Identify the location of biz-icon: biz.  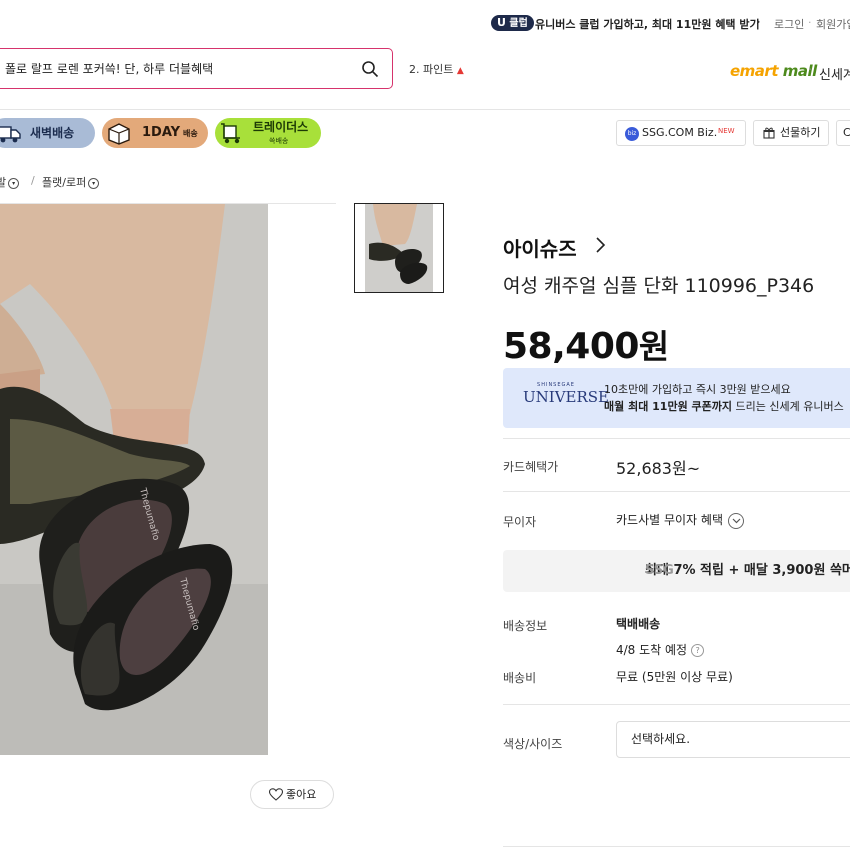
(632, 134).